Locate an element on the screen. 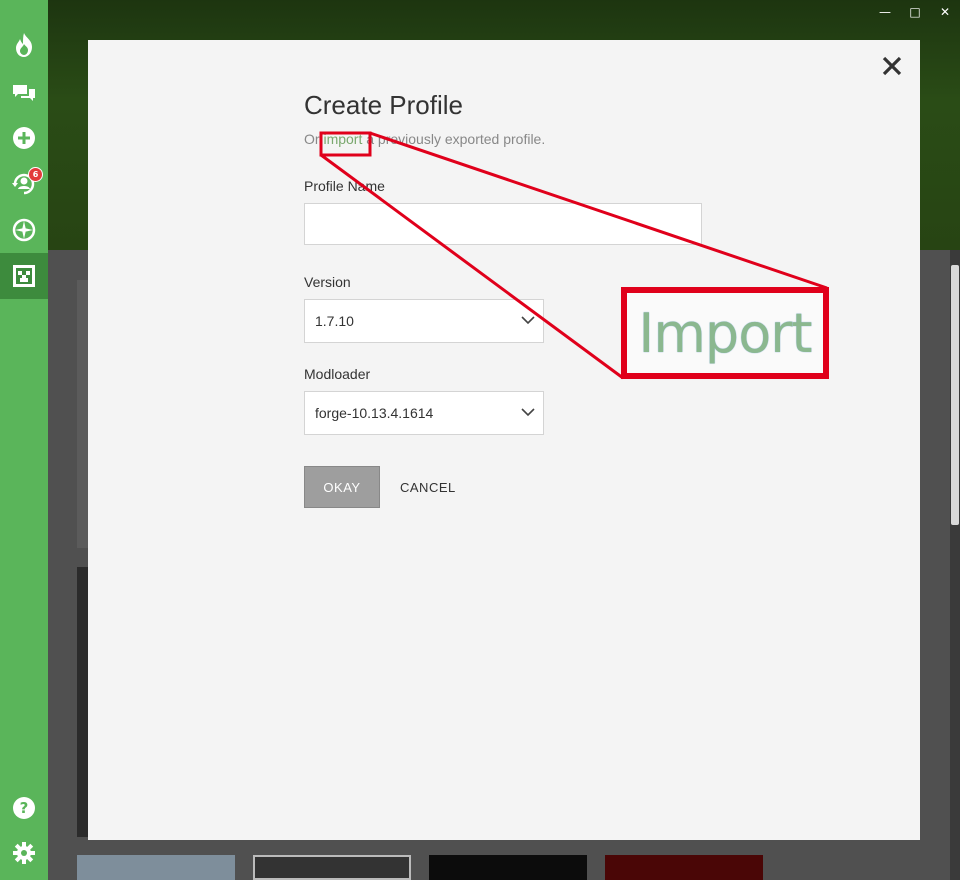 The height and width of the screenshot is (880, 960). zoom-callout-text: Import is located at coordinates (725, 333).